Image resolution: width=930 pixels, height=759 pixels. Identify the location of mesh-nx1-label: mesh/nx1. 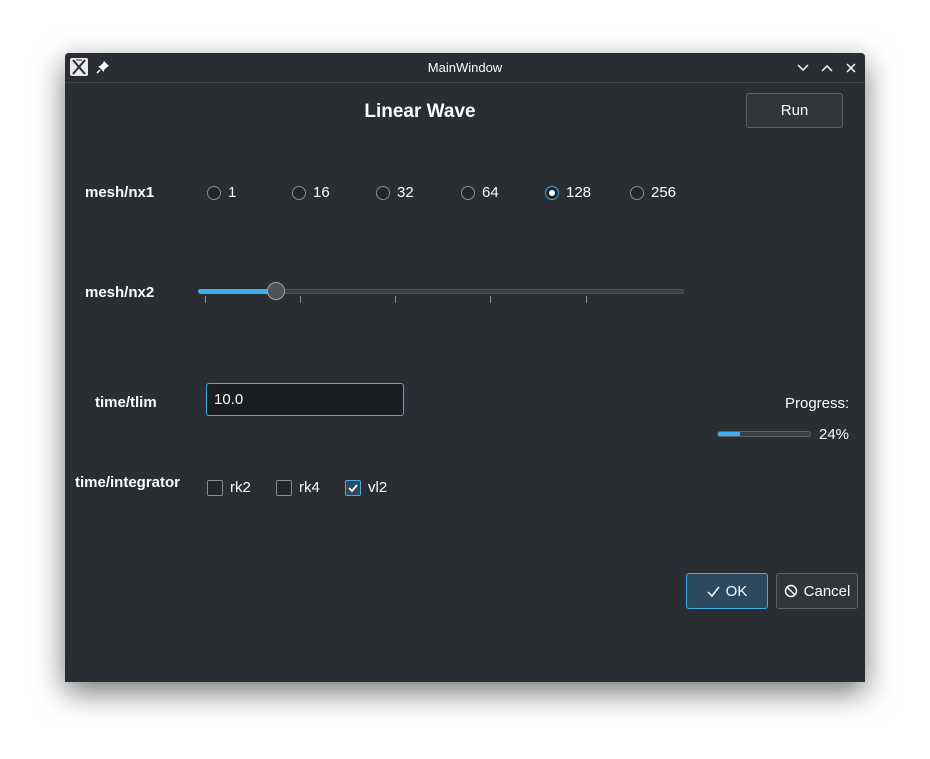
(120, 192).